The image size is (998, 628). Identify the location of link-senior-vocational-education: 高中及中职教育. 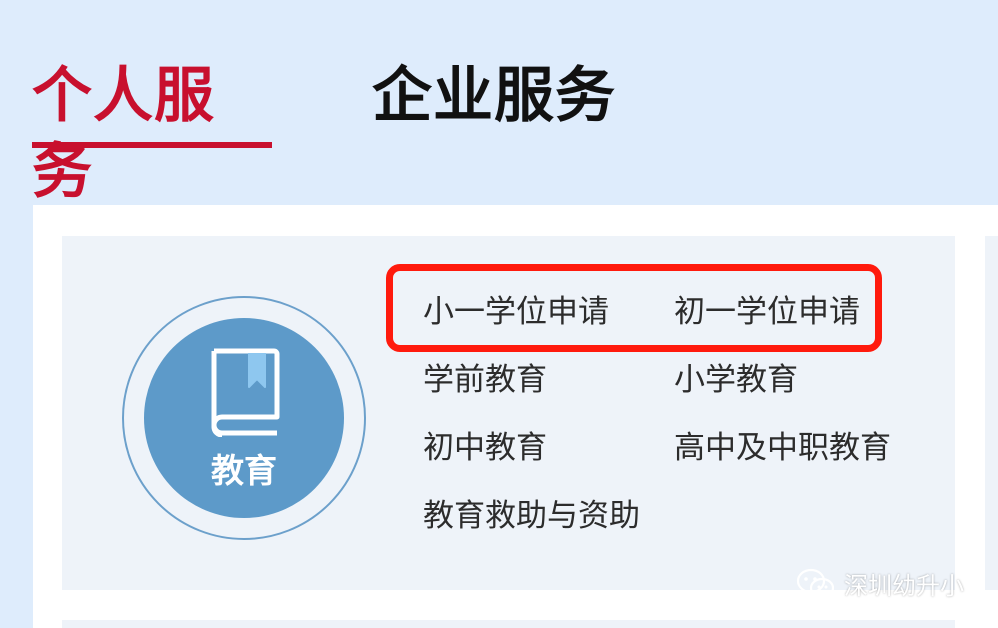
(782, 448).